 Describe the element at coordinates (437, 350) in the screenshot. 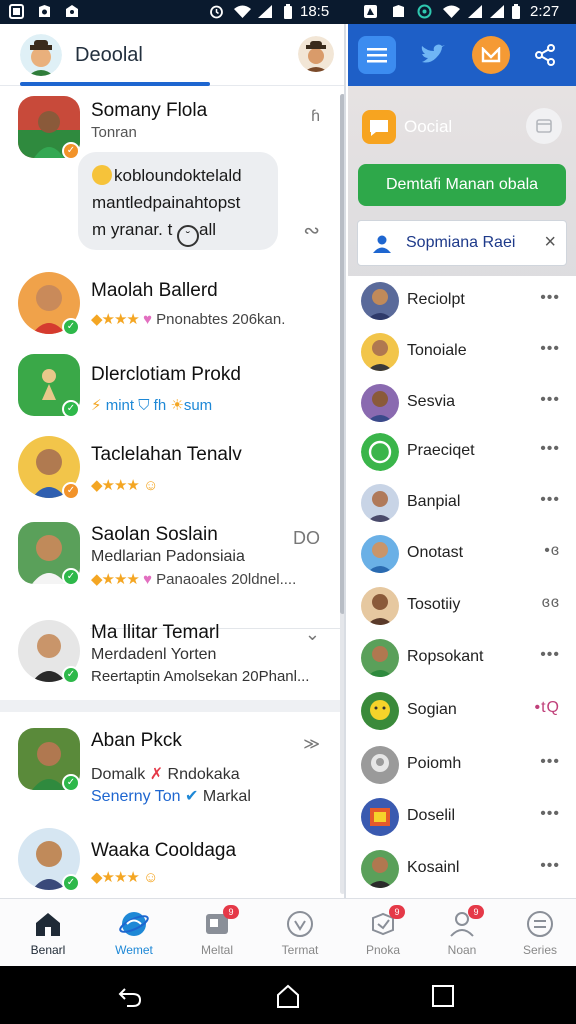

I see `contact-name: Tonoiale` at that location.